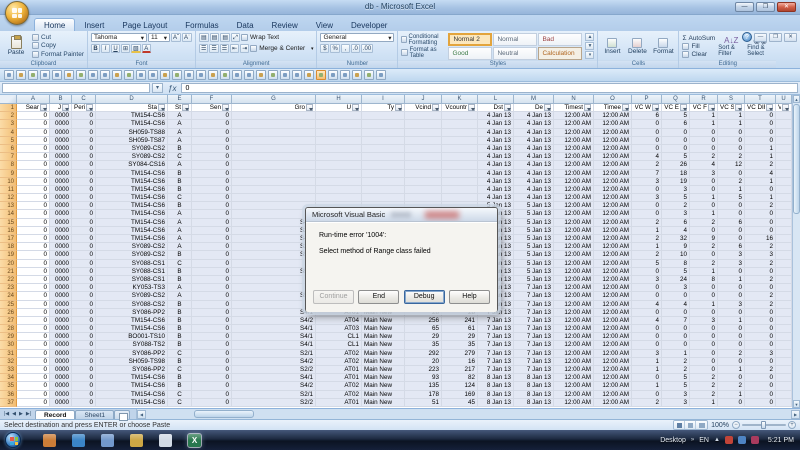  What do you see at coordinates (704, 124) in the screenshot?
I see `cell-R3: 1` at bounding box center [704, 124].